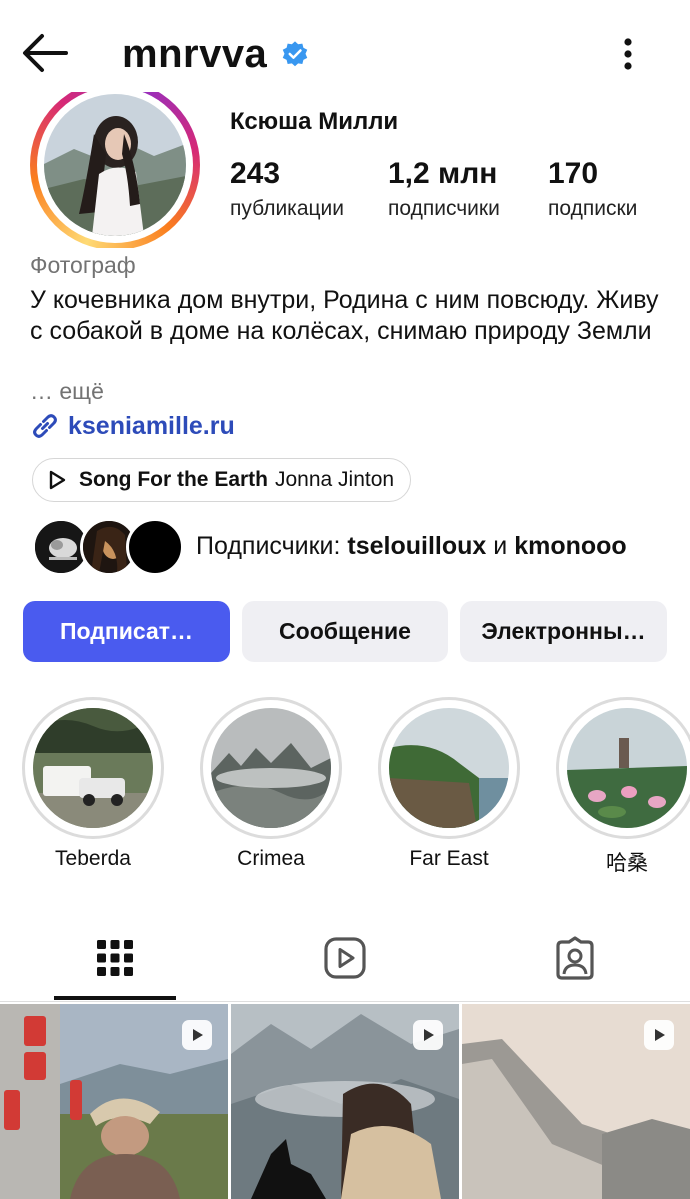 The image size is (690, 1199). Describe the element at coordinates (271, 858) in the screenshot. I see `highlight-name: Crimea` at that location.